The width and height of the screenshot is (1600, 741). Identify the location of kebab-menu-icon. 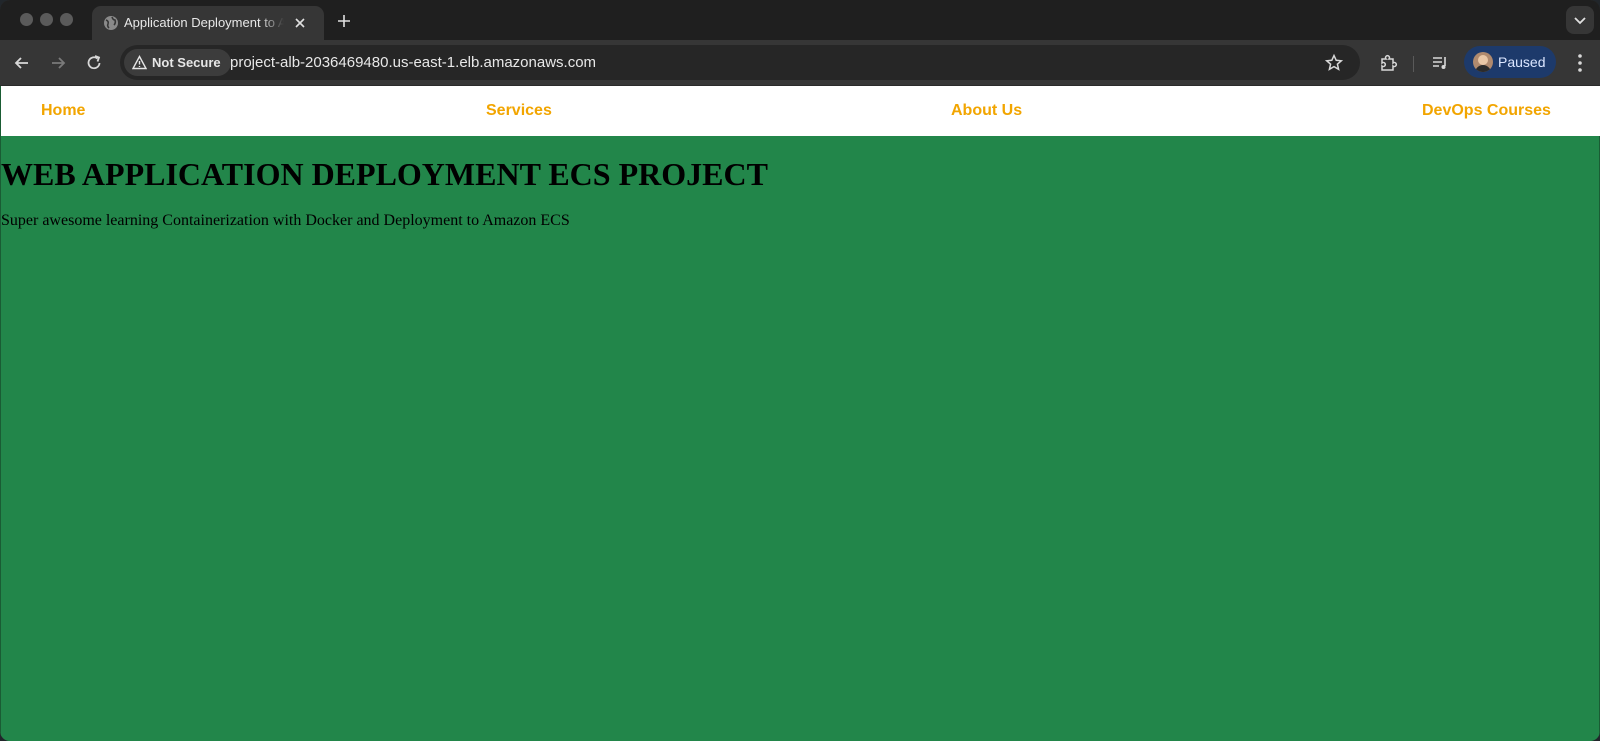
(1580, 63).